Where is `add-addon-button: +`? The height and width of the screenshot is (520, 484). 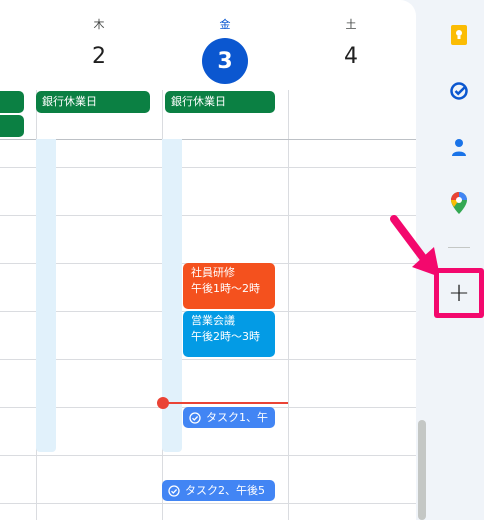
add-addon-button: + is located at coordinates (459, 293).